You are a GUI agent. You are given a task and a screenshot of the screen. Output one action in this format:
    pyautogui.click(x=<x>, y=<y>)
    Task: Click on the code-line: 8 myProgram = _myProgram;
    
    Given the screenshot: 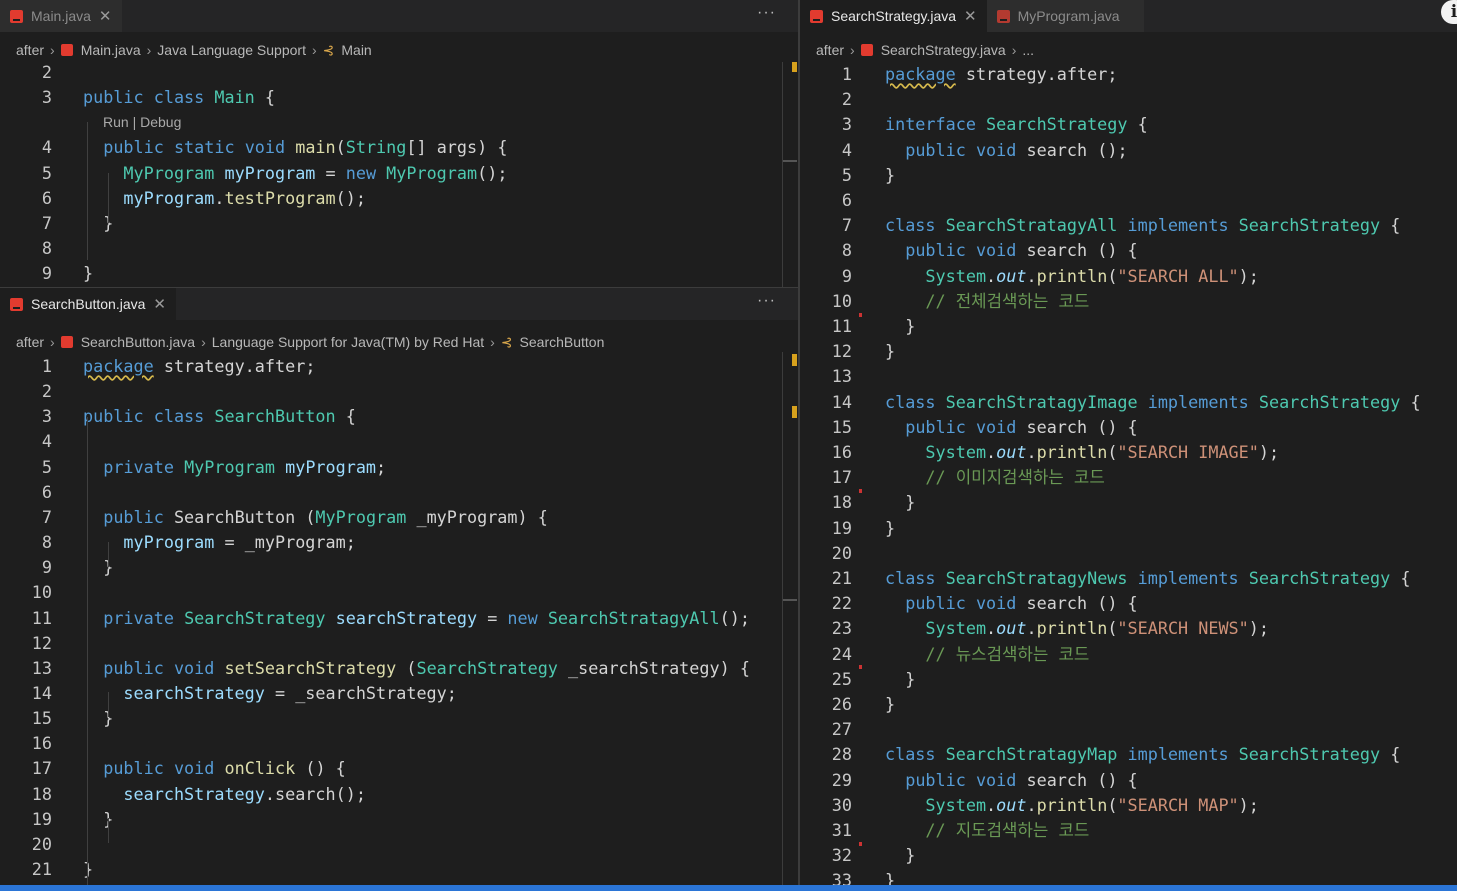 What is the action you would take?
    pyautogui.click(x=399, y=542)
    